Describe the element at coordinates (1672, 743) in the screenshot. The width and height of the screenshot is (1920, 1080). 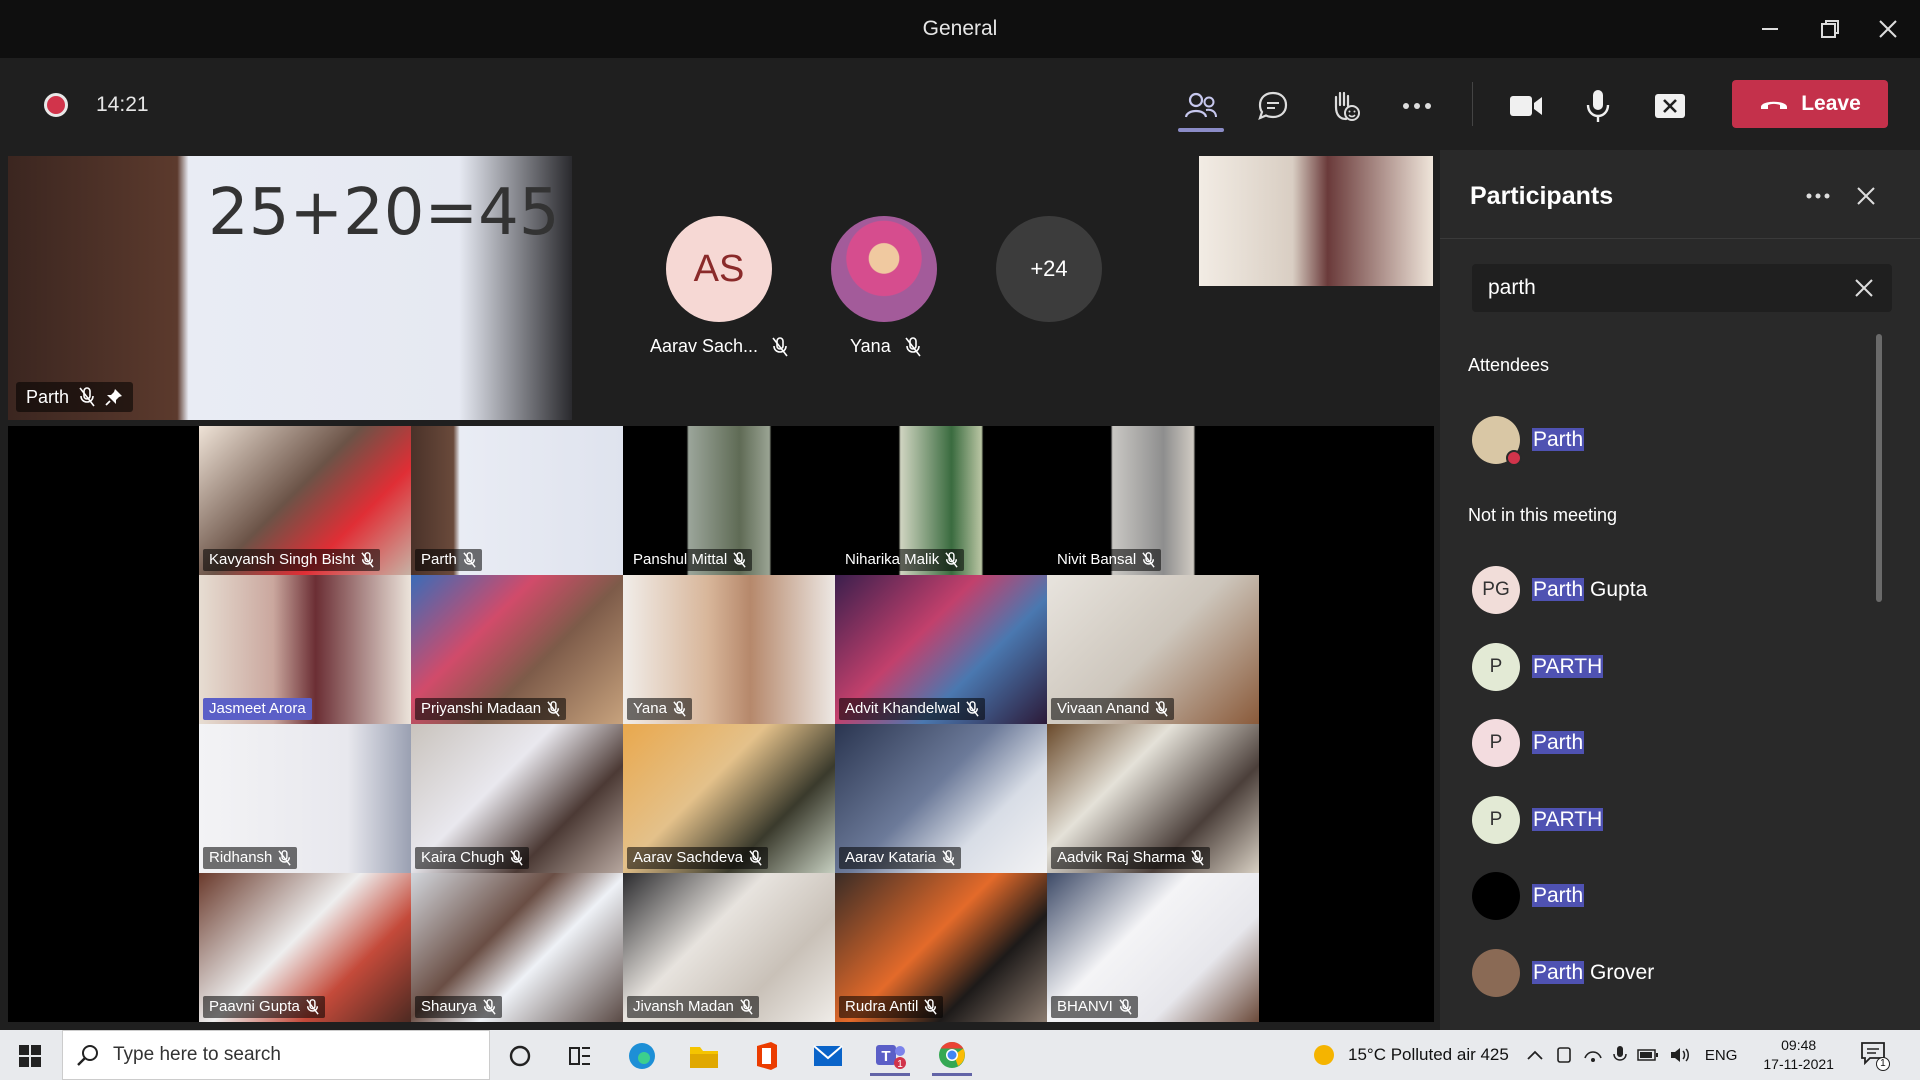
I see `participant-row: P Parth` at that location.